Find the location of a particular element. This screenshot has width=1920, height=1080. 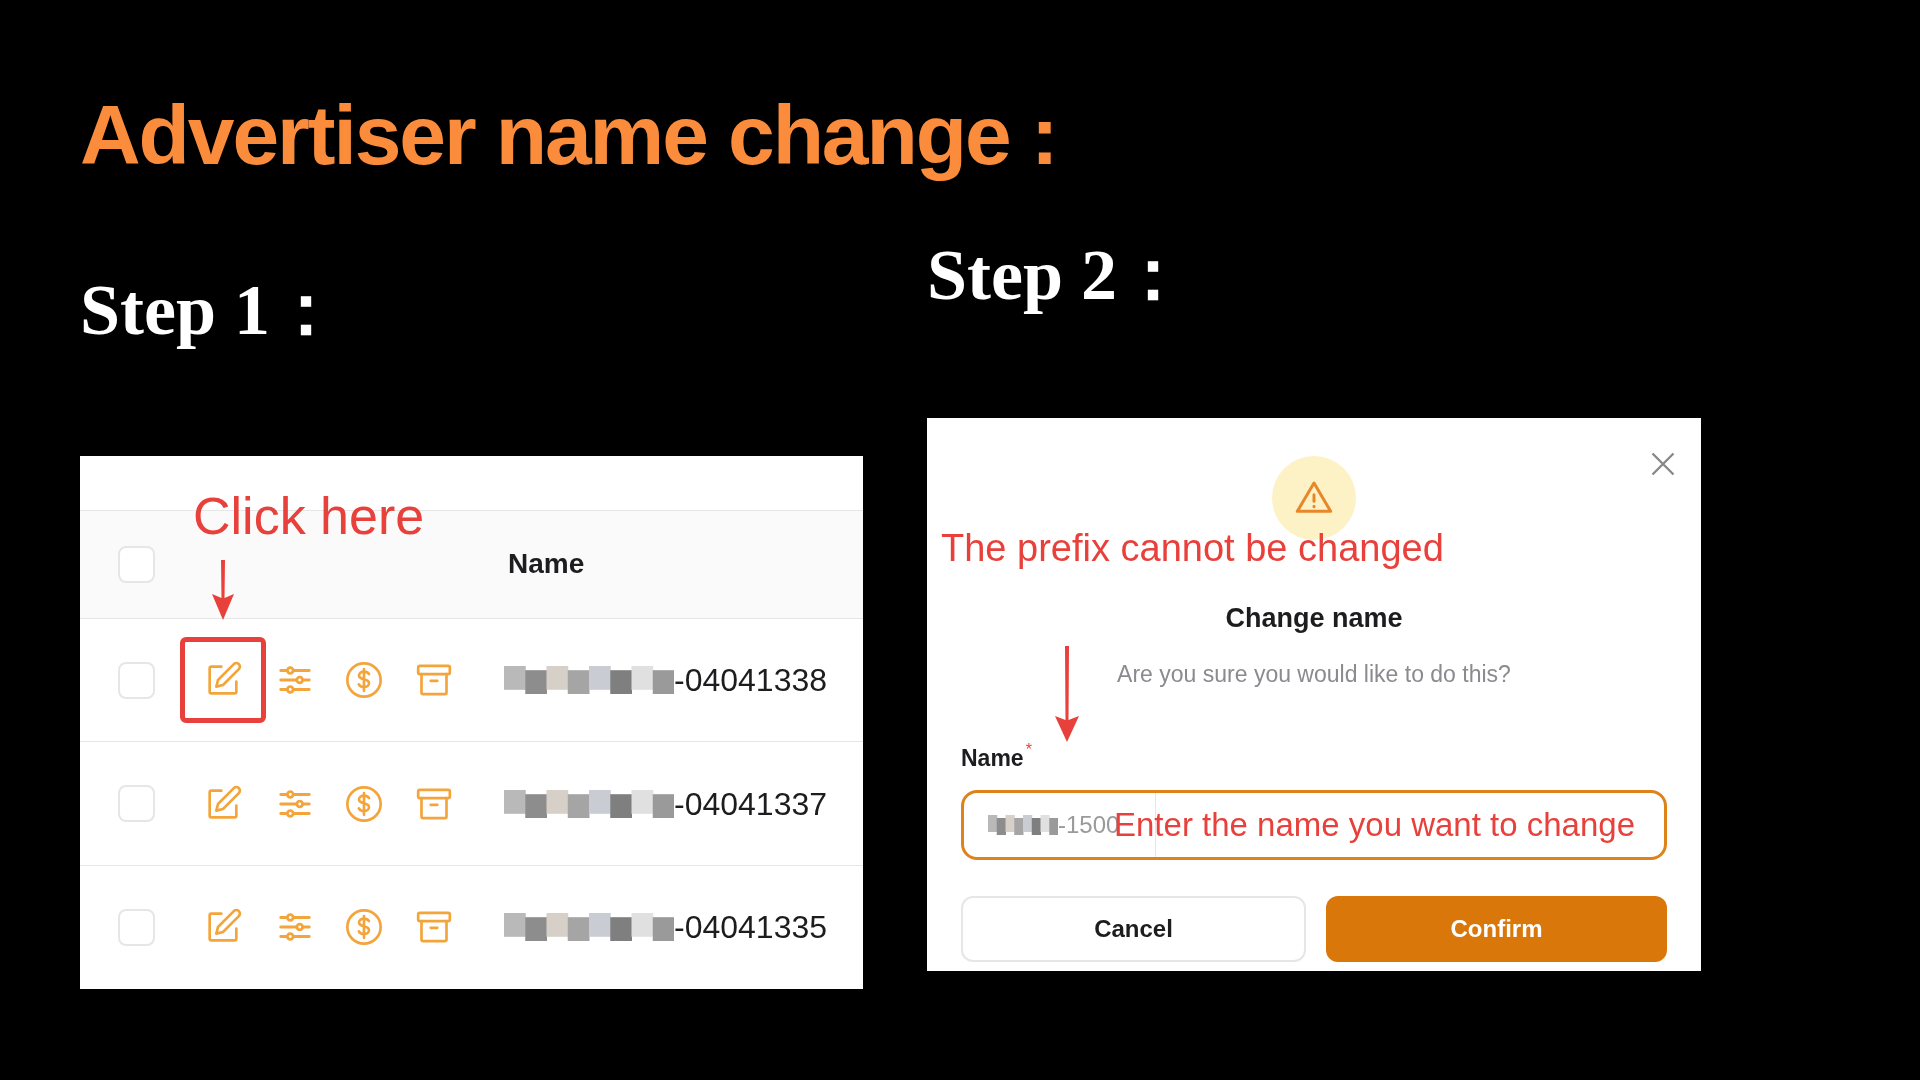

required-mark: * is located at coordinates (1028, 750).